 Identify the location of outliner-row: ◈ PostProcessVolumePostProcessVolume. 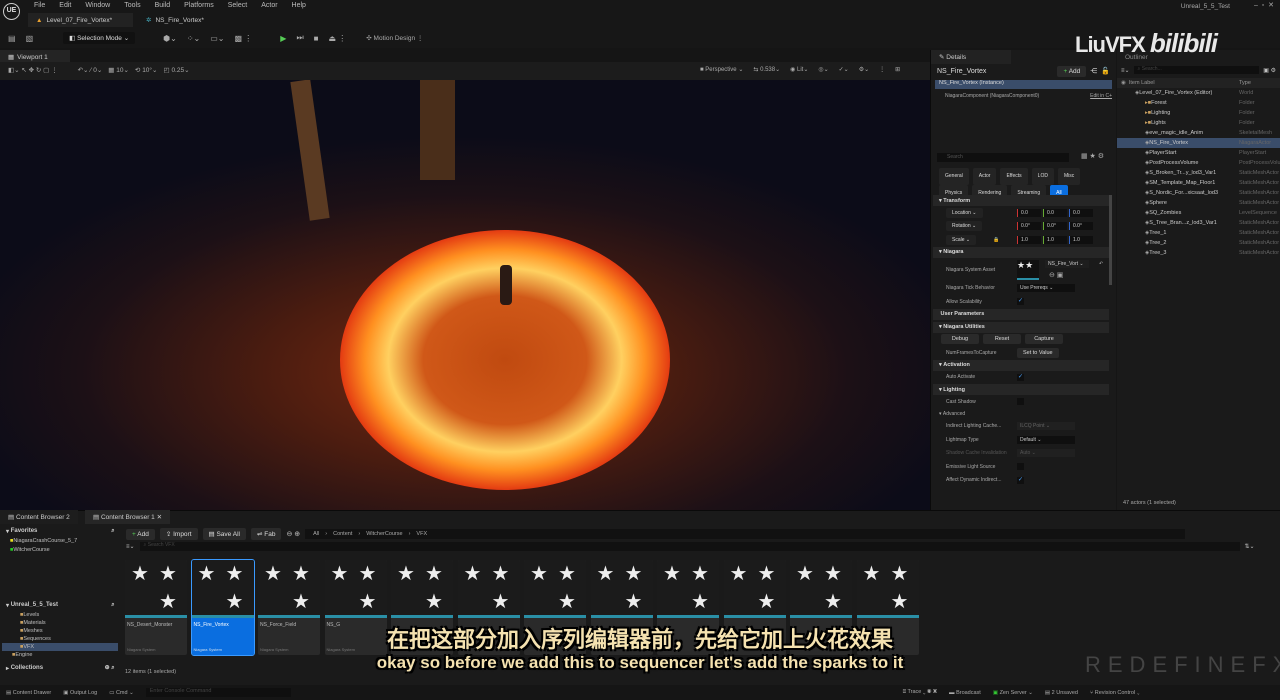
(1198, 163).